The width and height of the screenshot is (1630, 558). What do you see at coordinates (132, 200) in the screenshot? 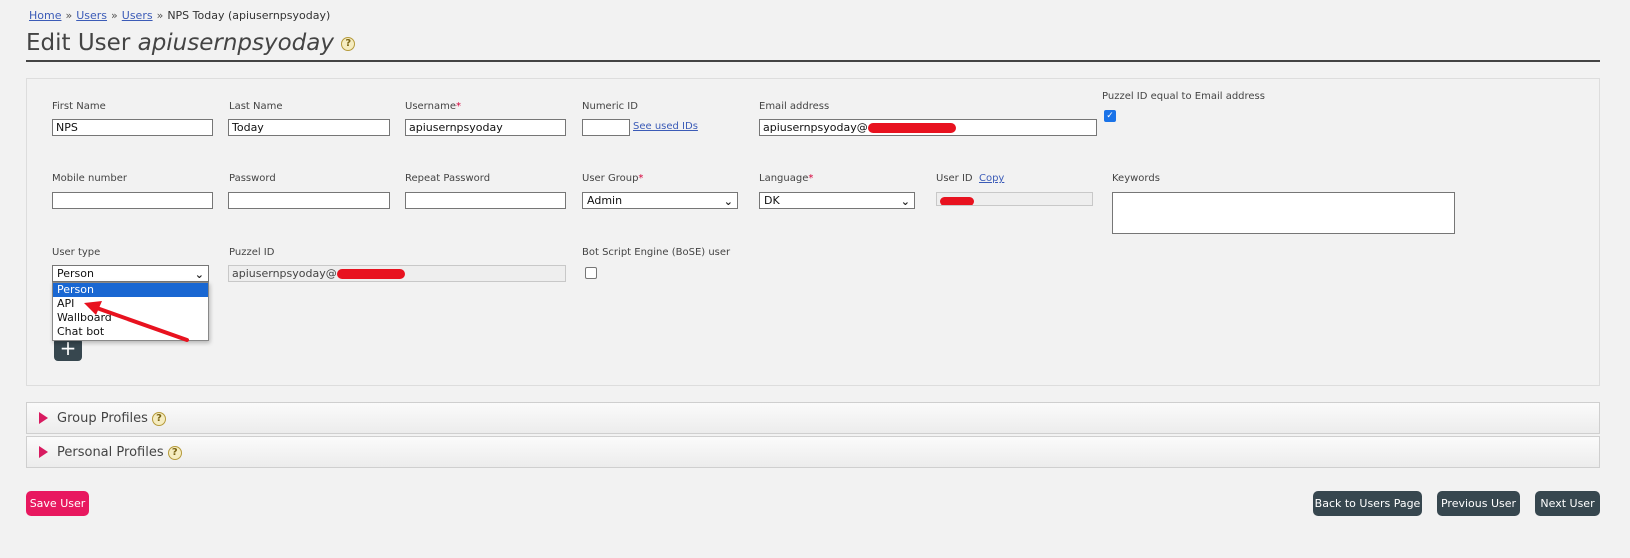
I see `mobile-input` at bounding box center [132, 200].